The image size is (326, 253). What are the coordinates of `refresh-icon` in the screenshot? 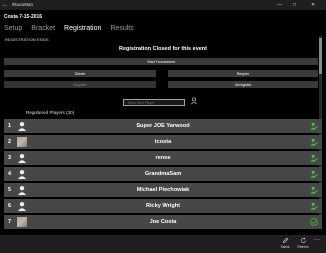 It's located at (303, 240).